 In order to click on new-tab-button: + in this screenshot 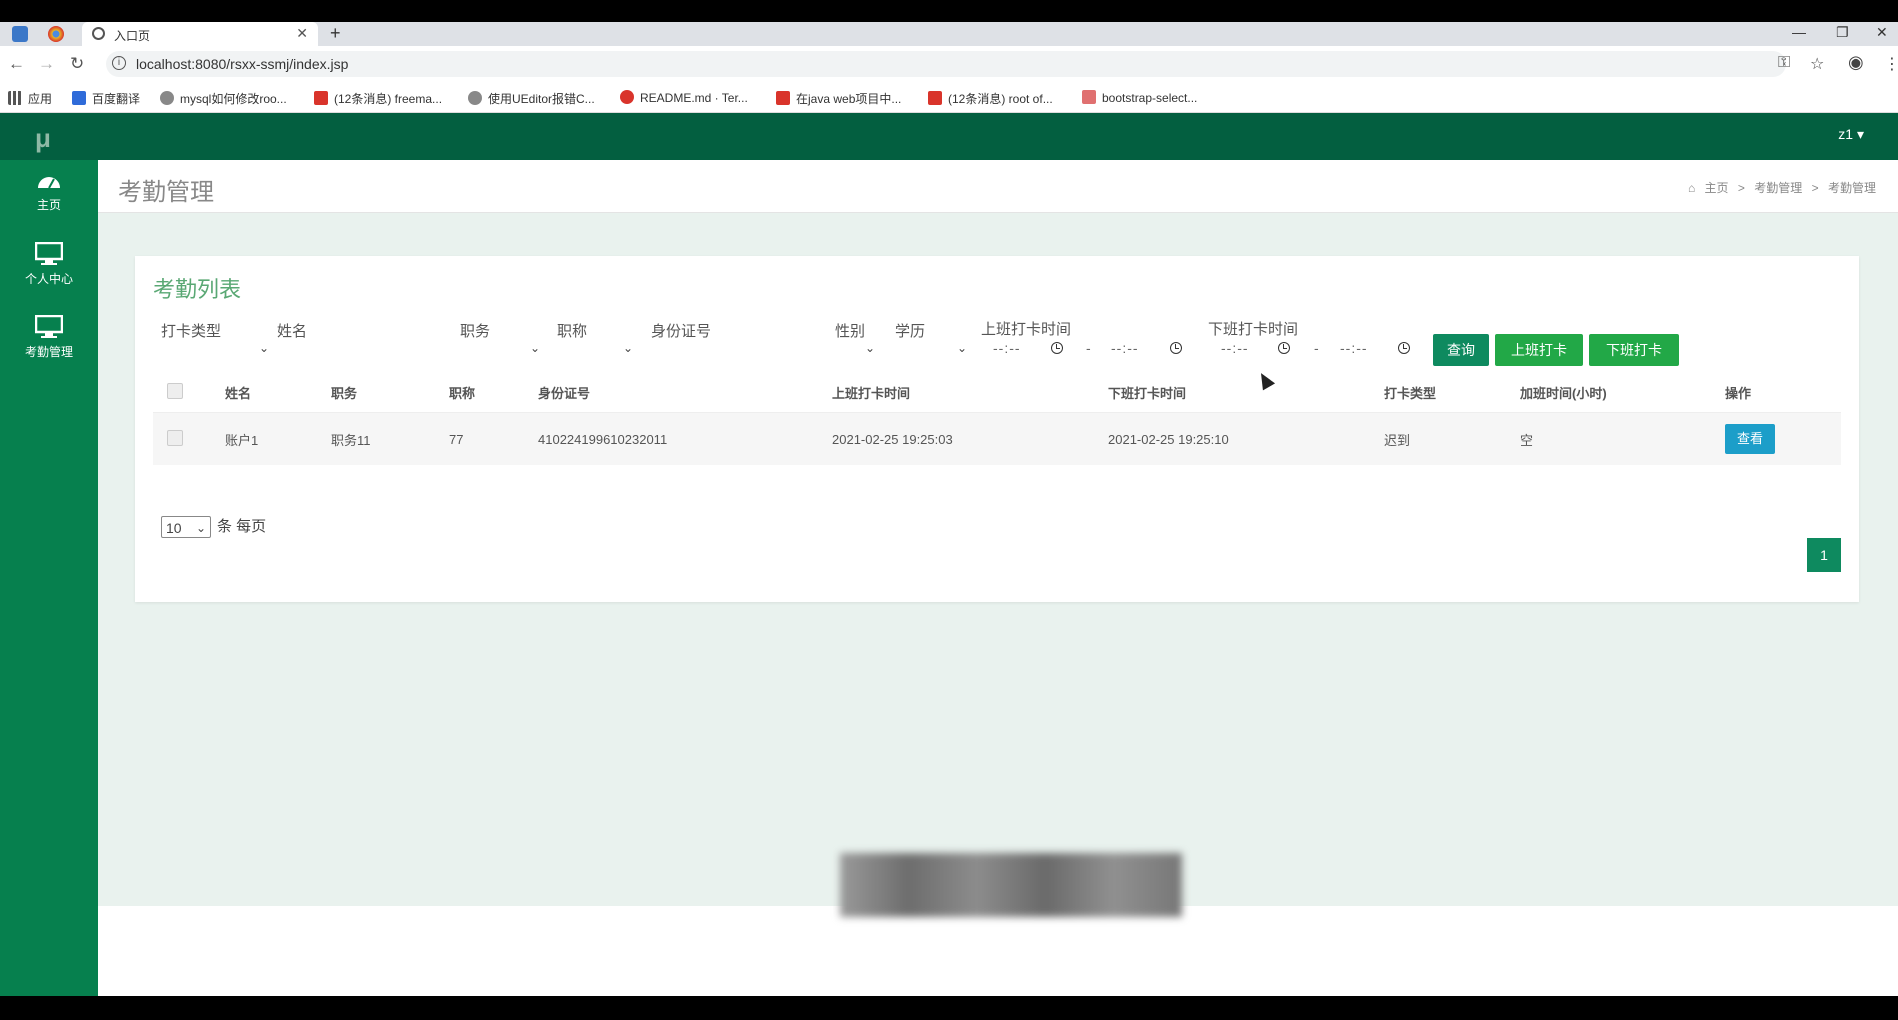, I will do `click(335, 33)`.